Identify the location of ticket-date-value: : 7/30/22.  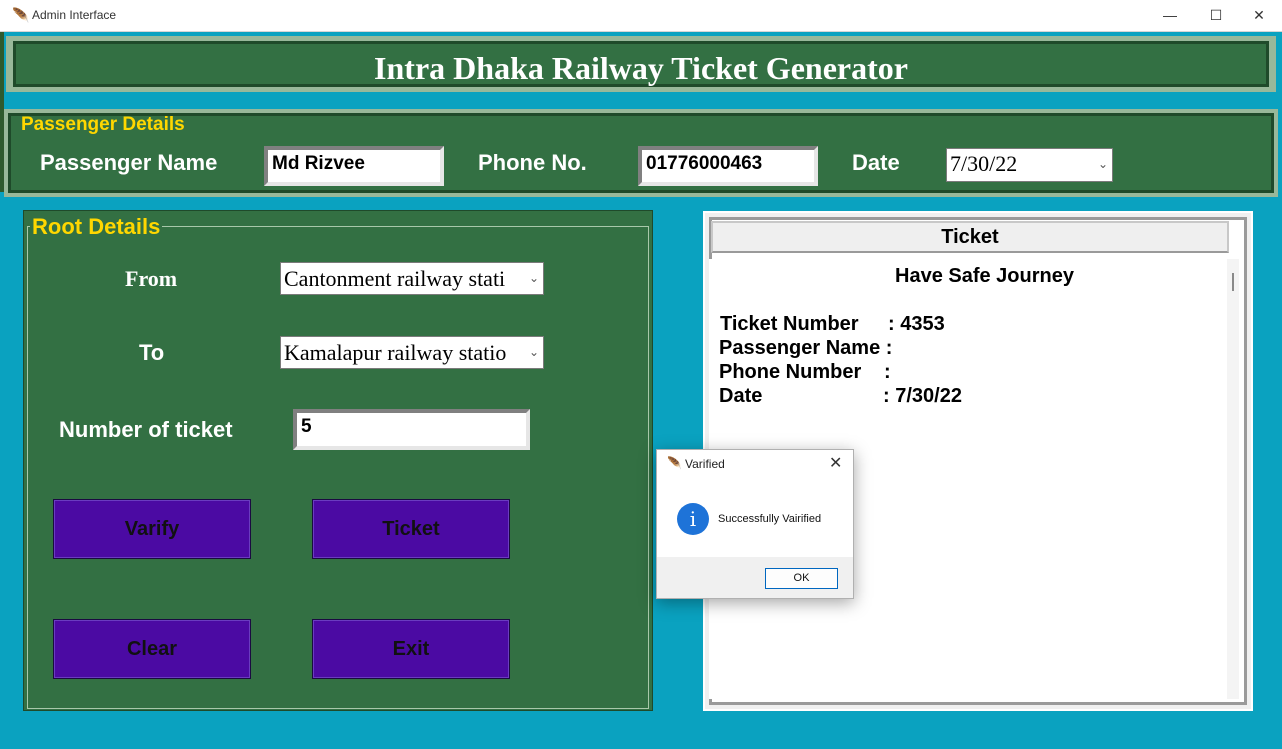
(922, 396).